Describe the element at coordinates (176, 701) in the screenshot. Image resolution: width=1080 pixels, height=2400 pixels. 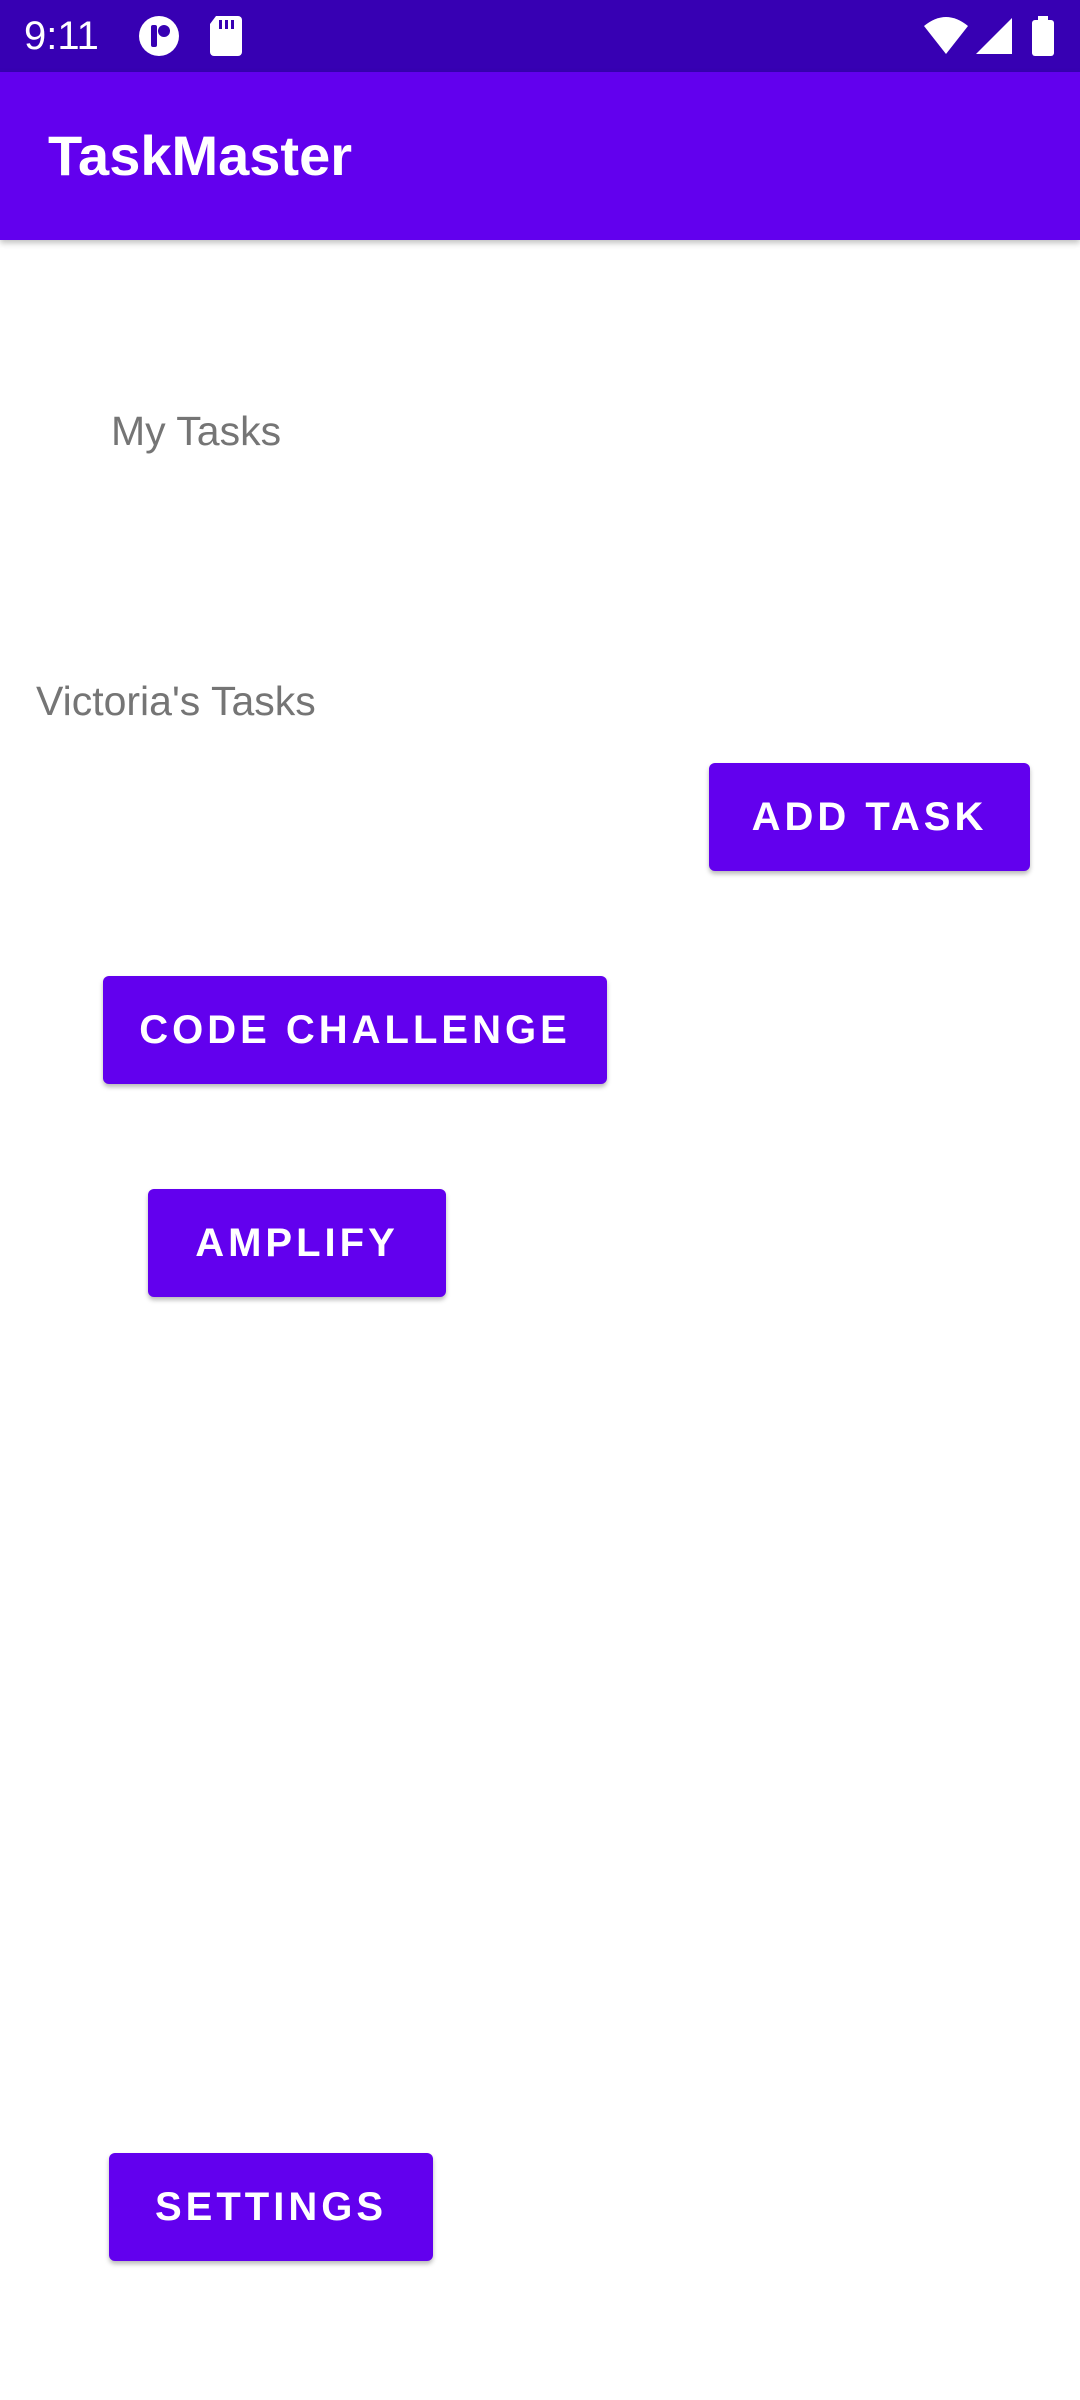
I see `user-tasks-label: Victoria's Tasks` at that location.